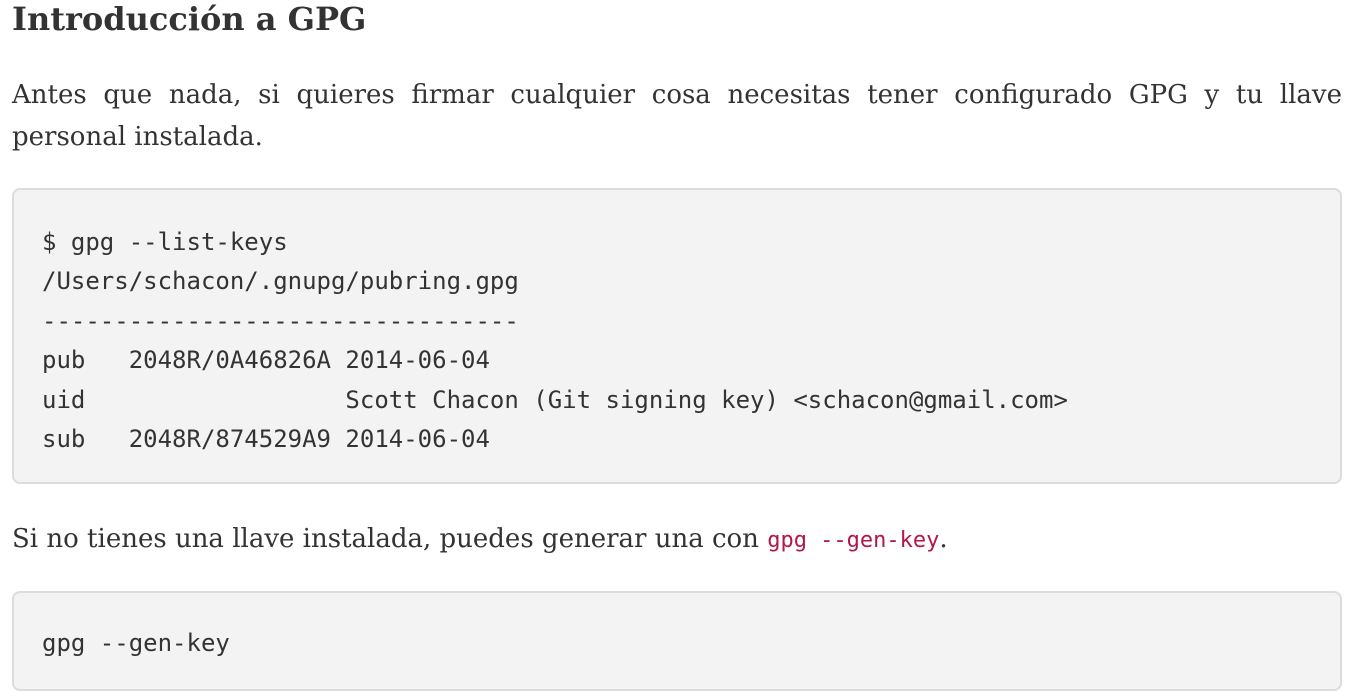 This screenshot has width=1361, height=691. What do you see at coordinates (189, 19) in the screenshot?
I see `section-heading: Introducción a GPG` at bounding box center [189, 19].